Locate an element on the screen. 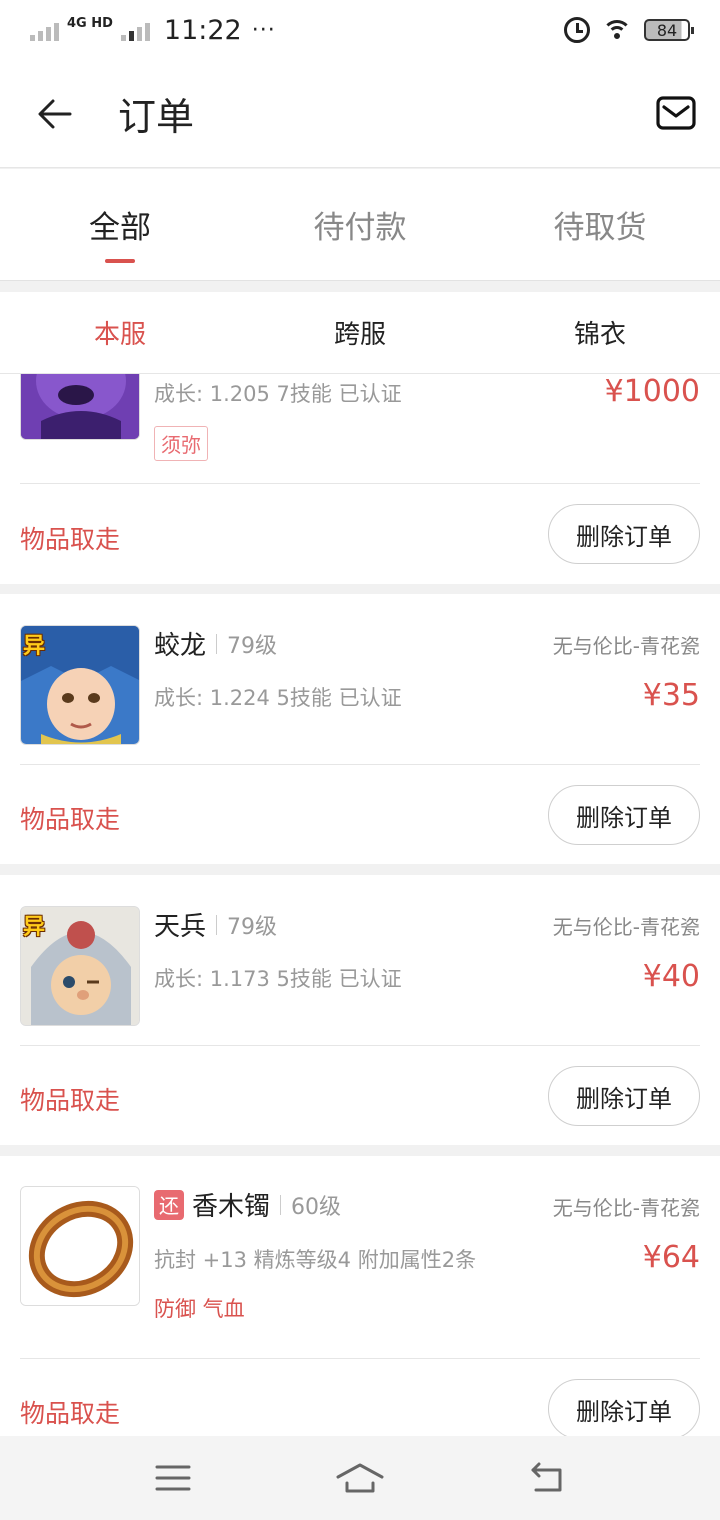 The height and width of the screenshot is (1520, 720). sub-tabs: 本服 跨服 锦衣 is located at coordinates (360, 333).